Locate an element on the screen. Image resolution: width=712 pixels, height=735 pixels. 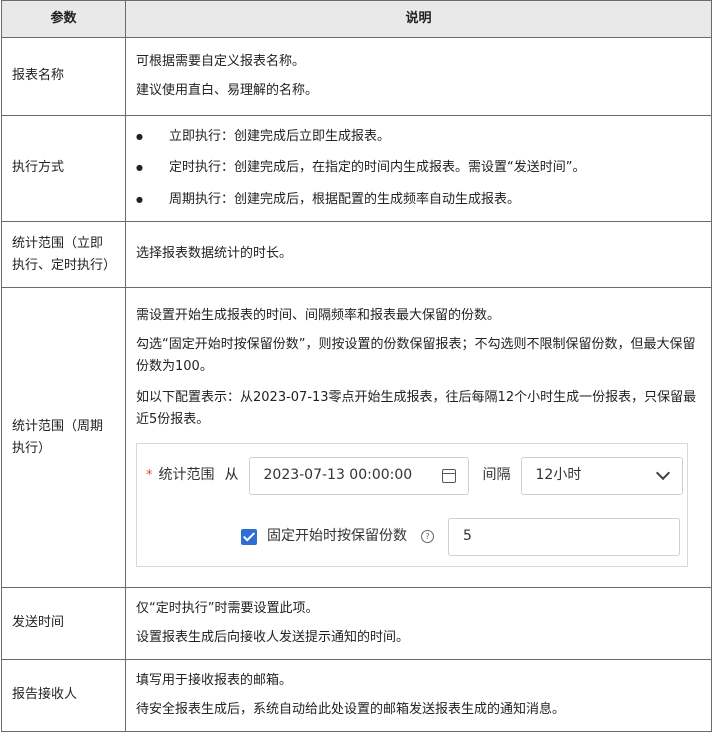
from-label: 从 is located at coordinates (231, 474).